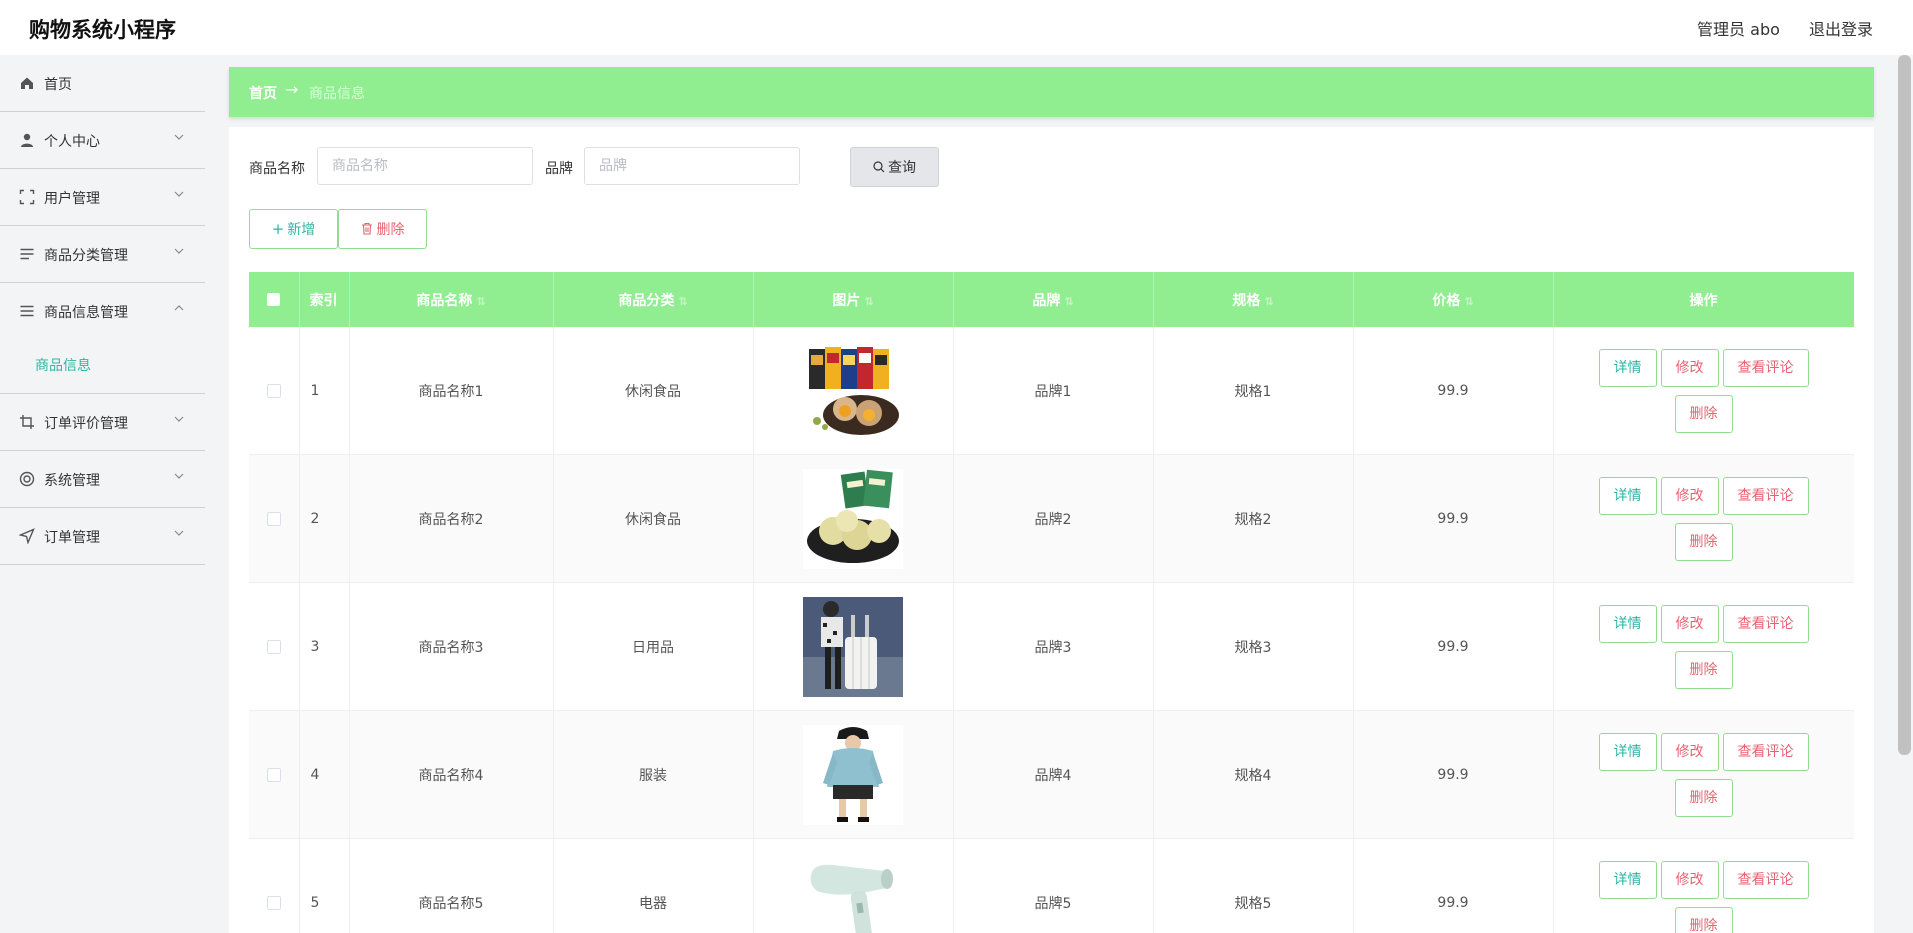  What do you see at coordinates (853, 892) in the screenshot?
I see `hairdryer-photo` at bounding box center [853, 892].